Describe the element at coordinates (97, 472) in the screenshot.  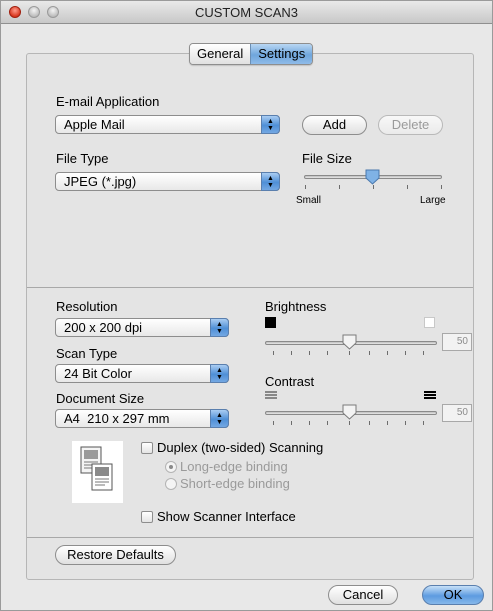
I see `duplex-document-icon` at that location.